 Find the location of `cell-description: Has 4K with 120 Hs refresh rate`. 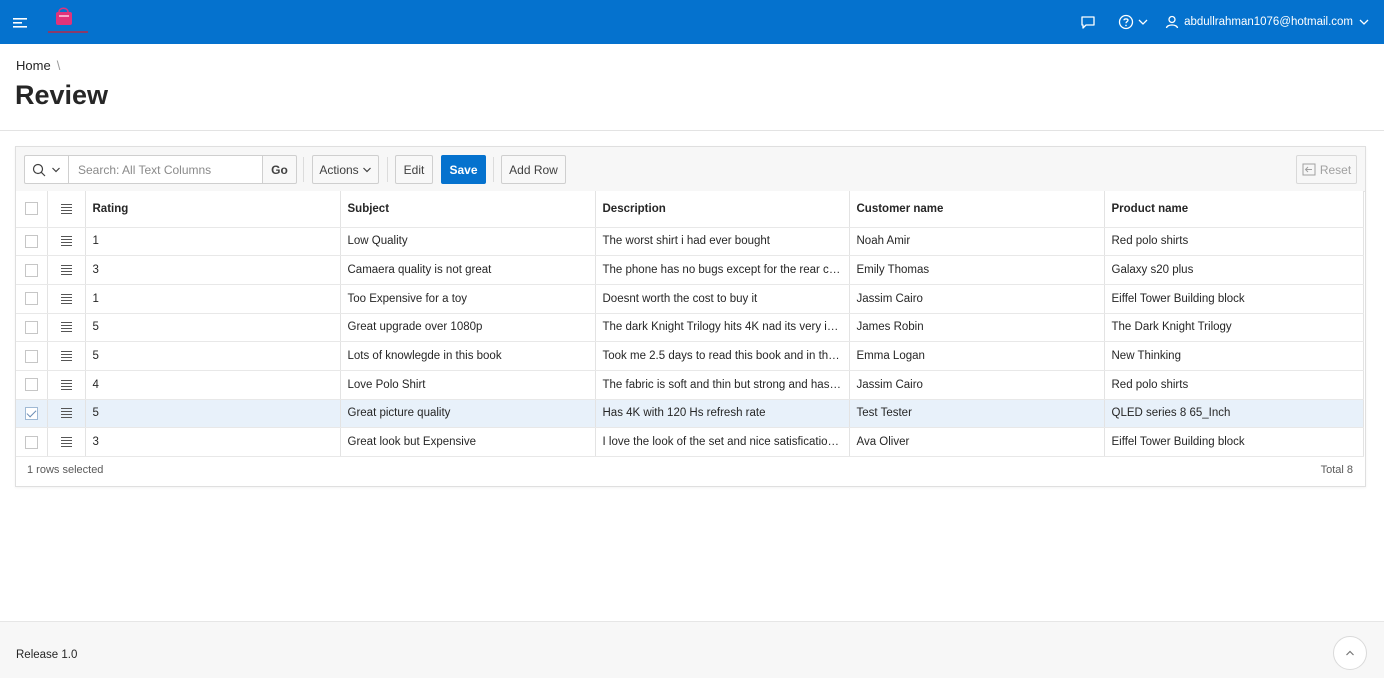

cell-description: Has 4K with 120 Hs refresh rate is located at coordinates (722, 414).